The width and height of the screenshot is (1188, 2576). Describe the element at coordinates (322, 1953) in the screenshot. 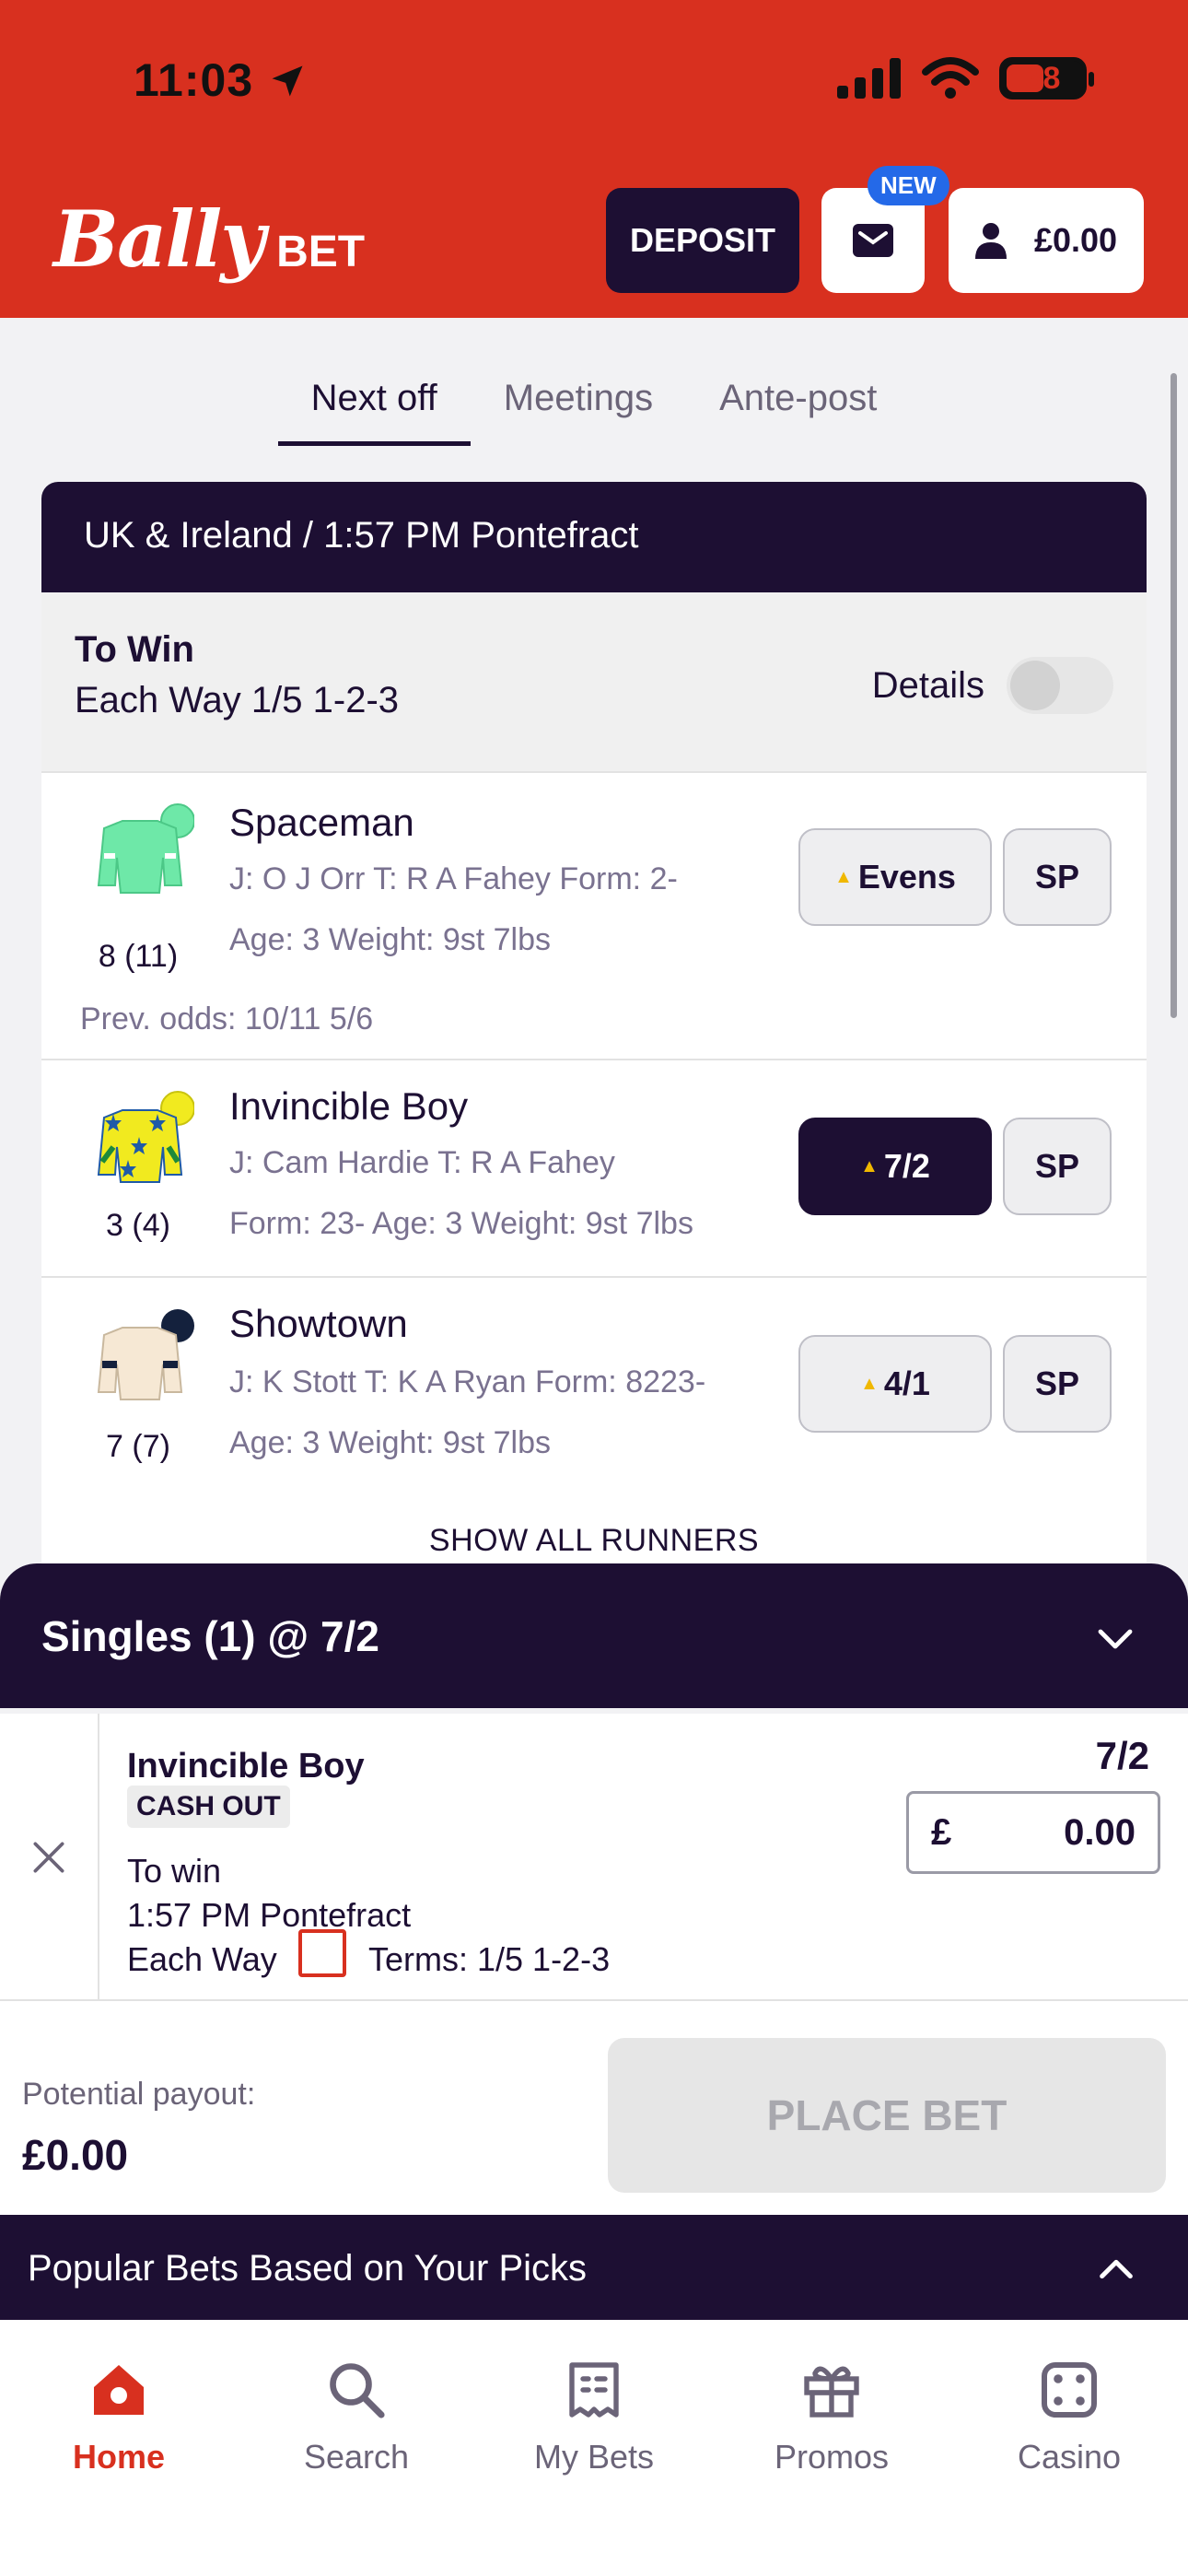

I see `each-way-checkbox` at that location.